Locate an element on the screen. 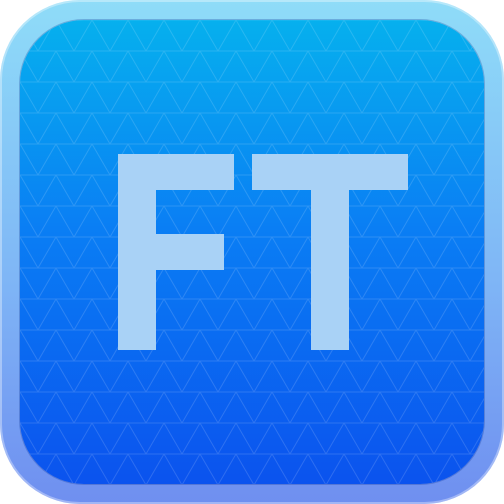 This screenshot has width=504, height=504. letter-t is located at coordinates (330, 252).